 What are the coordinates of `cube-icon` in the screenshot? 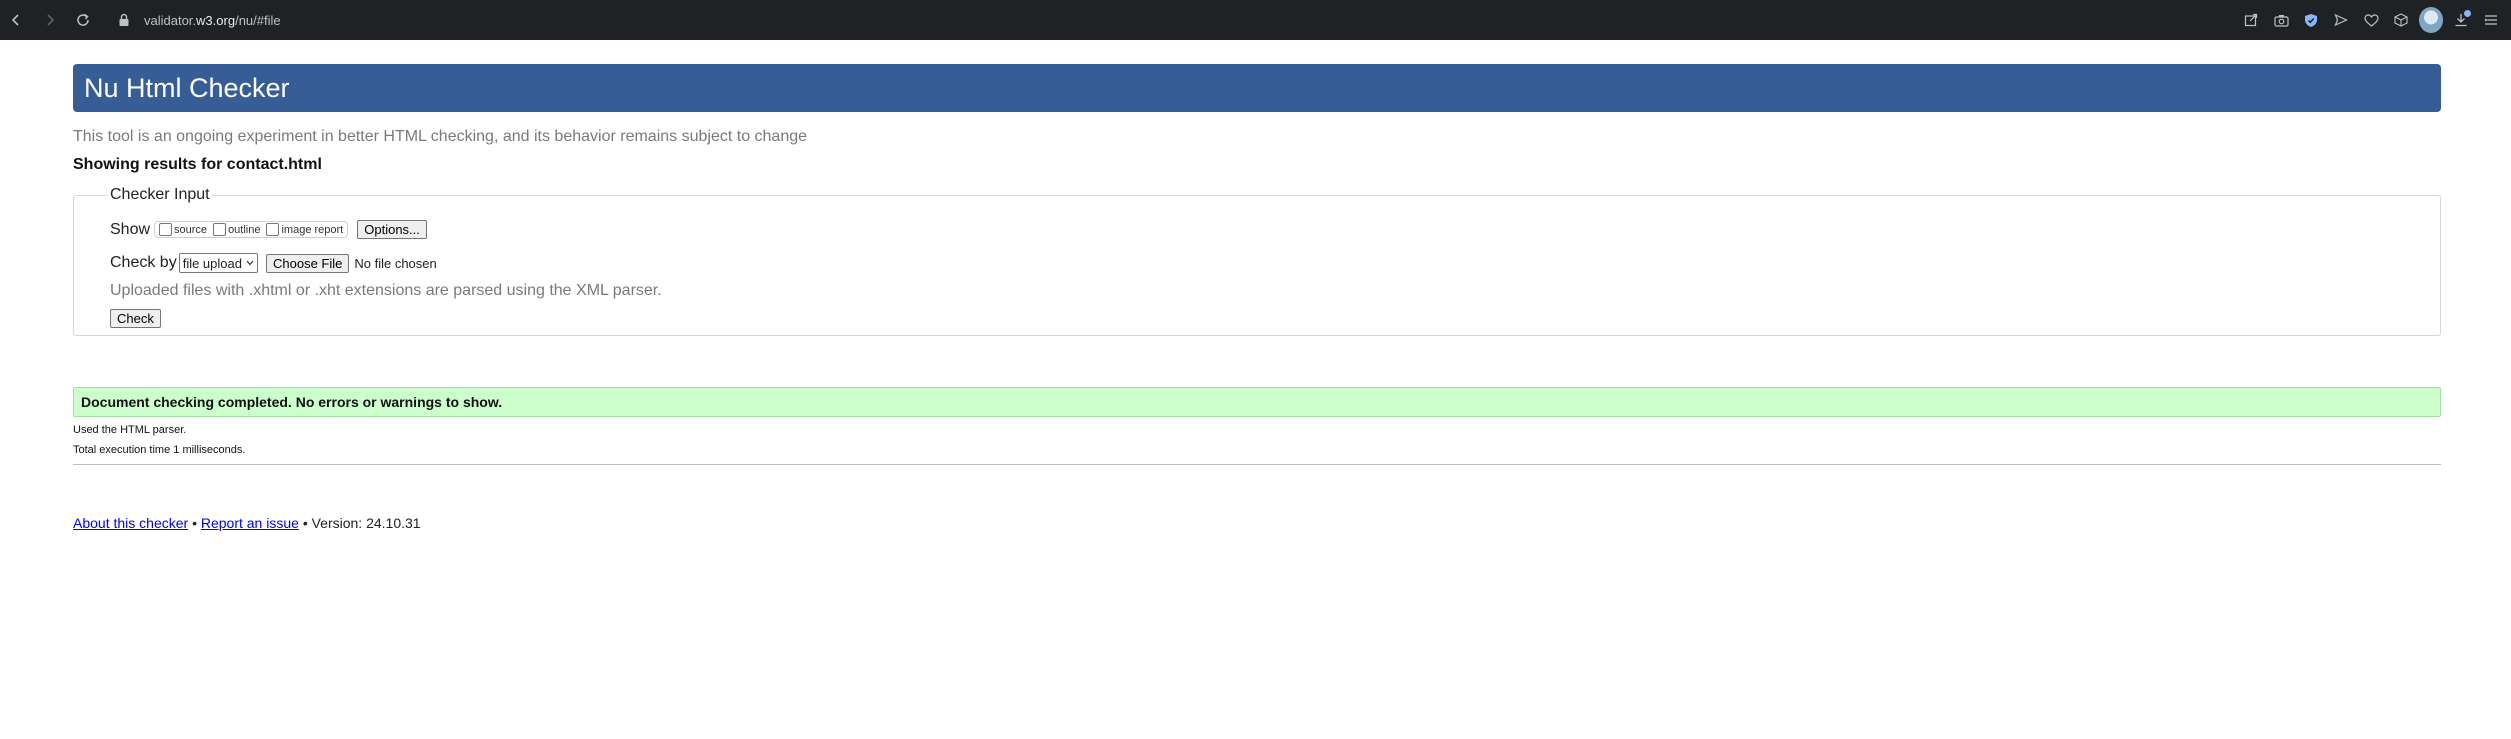 It's located at (2401, 20).